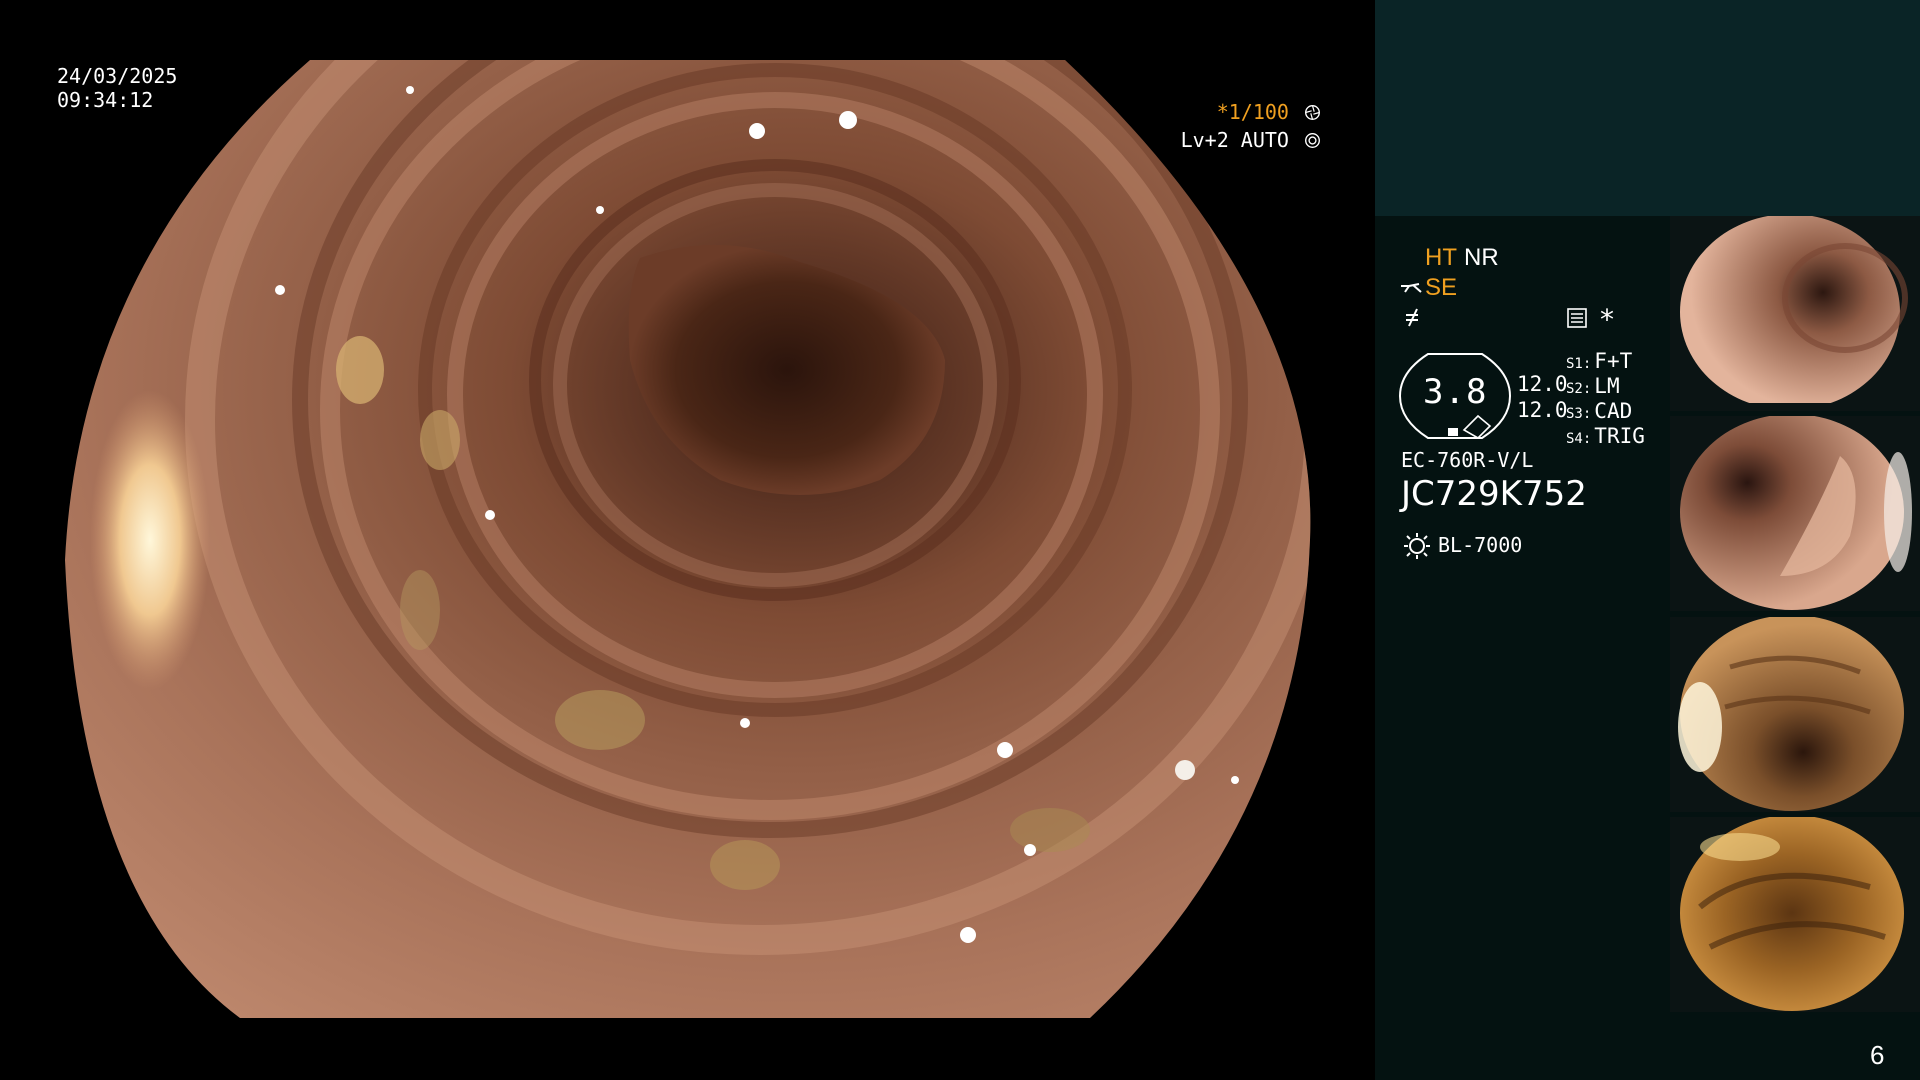 The width and height of the screenshot is (1920, 1080). What do you see at coordinates (1607, 386) in the screenshot?
I see `switch-function: LM` at bounding box center [1607, 386].